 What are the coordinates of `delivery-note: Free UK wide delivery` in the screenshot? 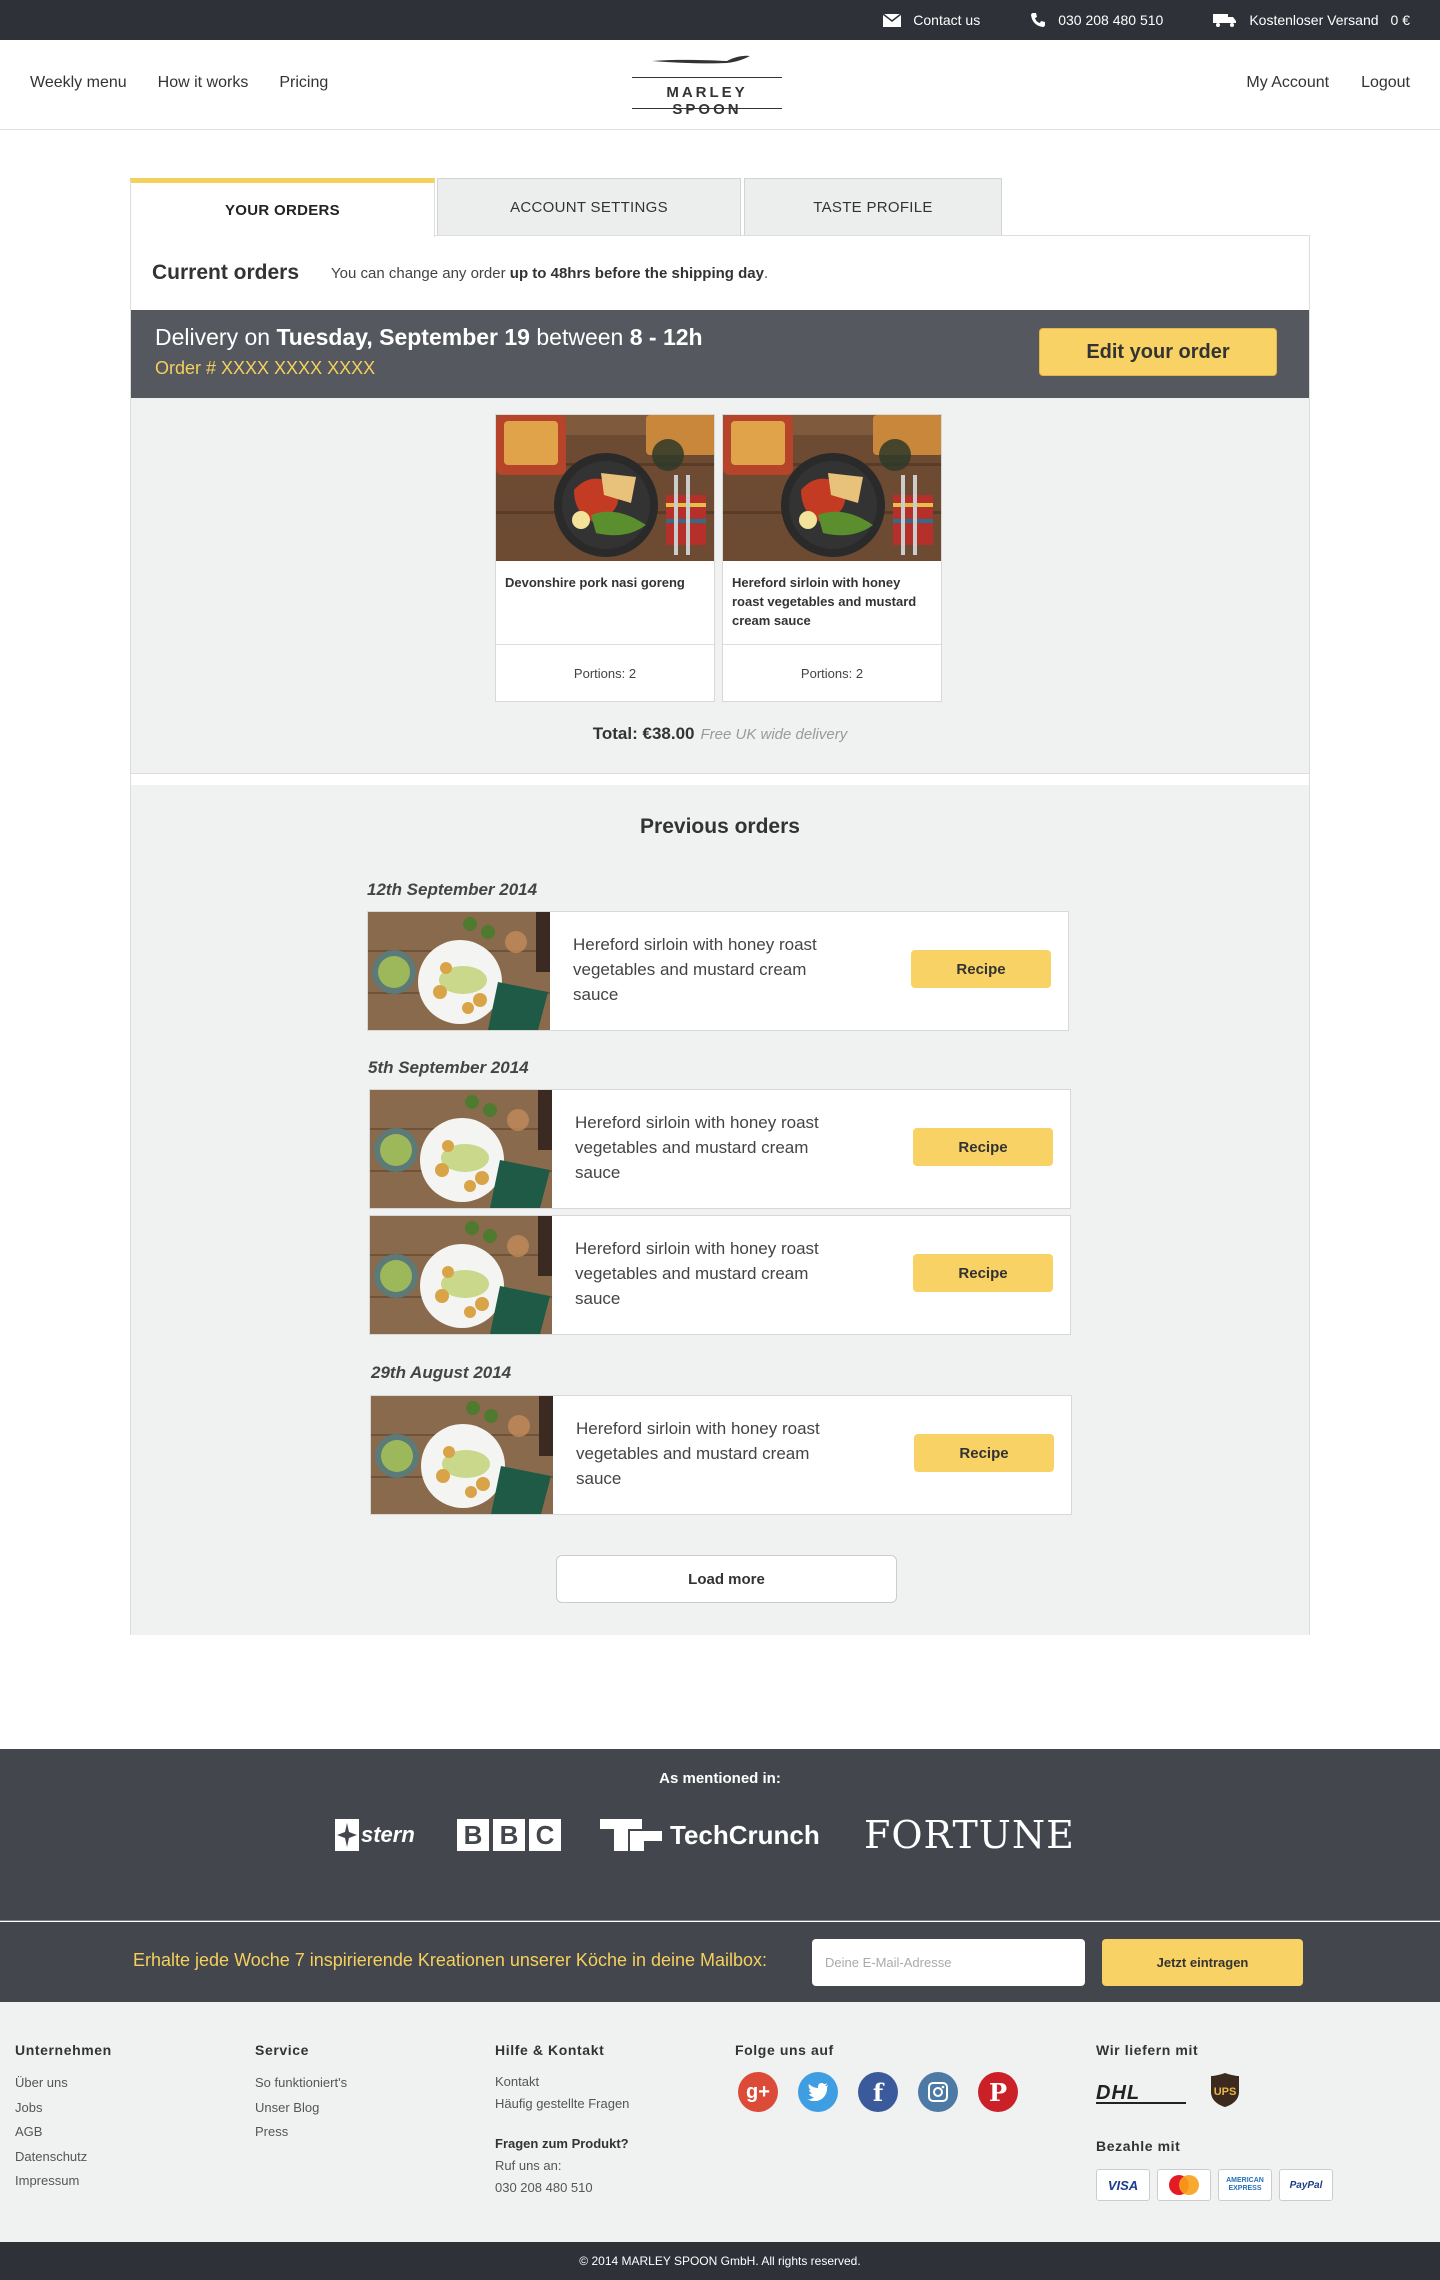 It's located at (774, 734).